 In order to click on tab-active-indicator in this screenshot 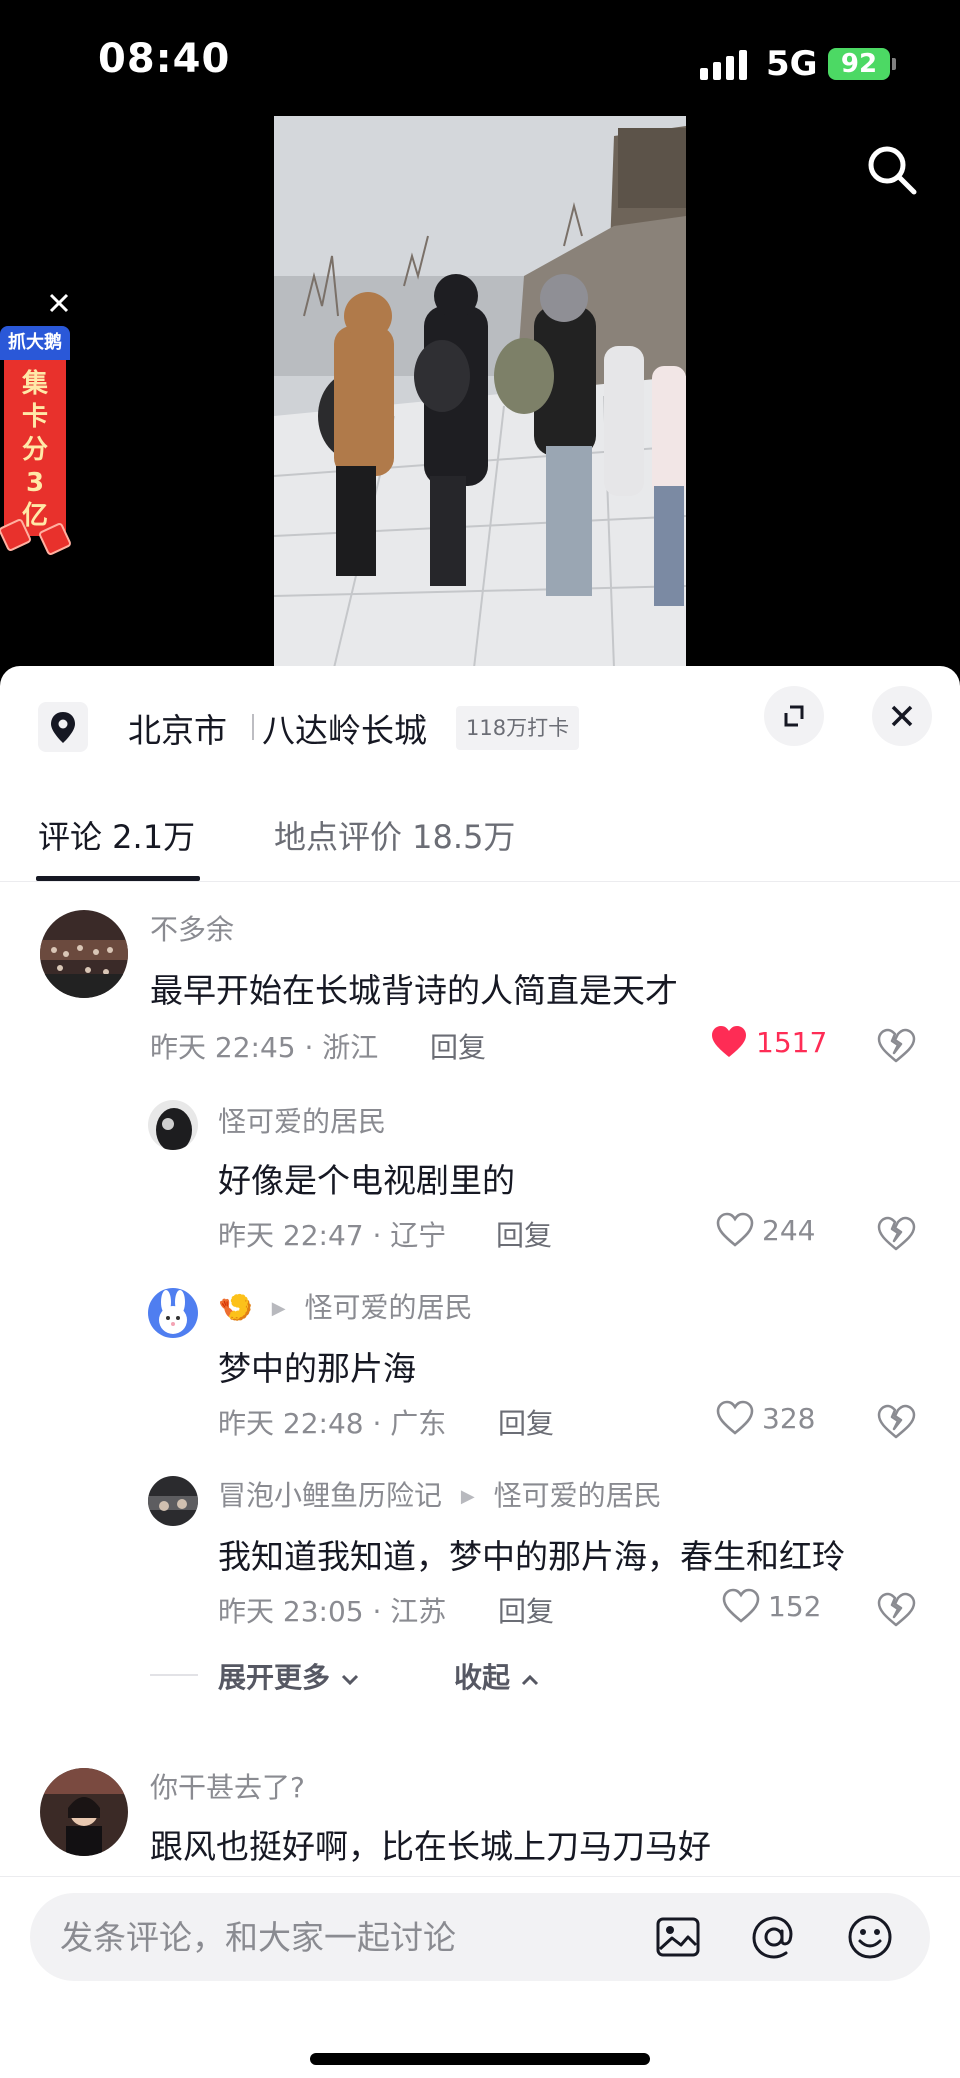, I will do `click(118, 878)`.